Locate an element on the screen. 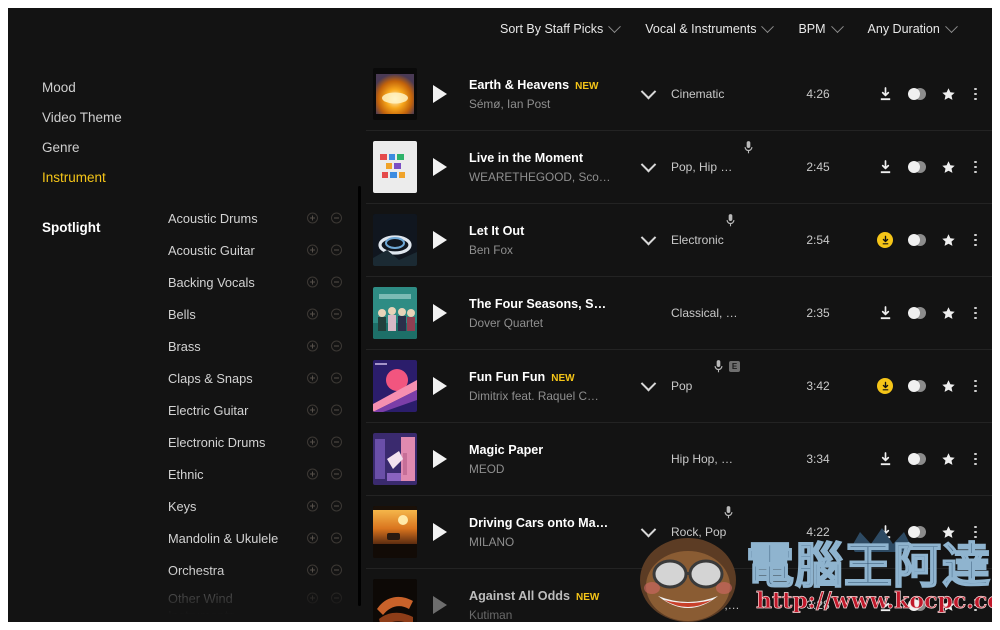 Image resolution: width=1000 pixels, height=630 pixels. filter-sort-by-staff-picks: Sort By Staff Picks is located at coordinates (561, 27).